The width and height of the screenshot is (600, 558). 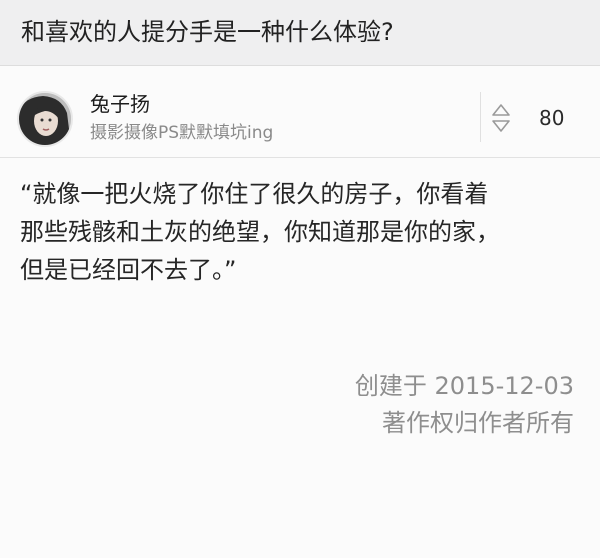 What do you see at coordinates (480, 117) in the screenshot?
I see `vote-divider` at bounding box center [480, 117].